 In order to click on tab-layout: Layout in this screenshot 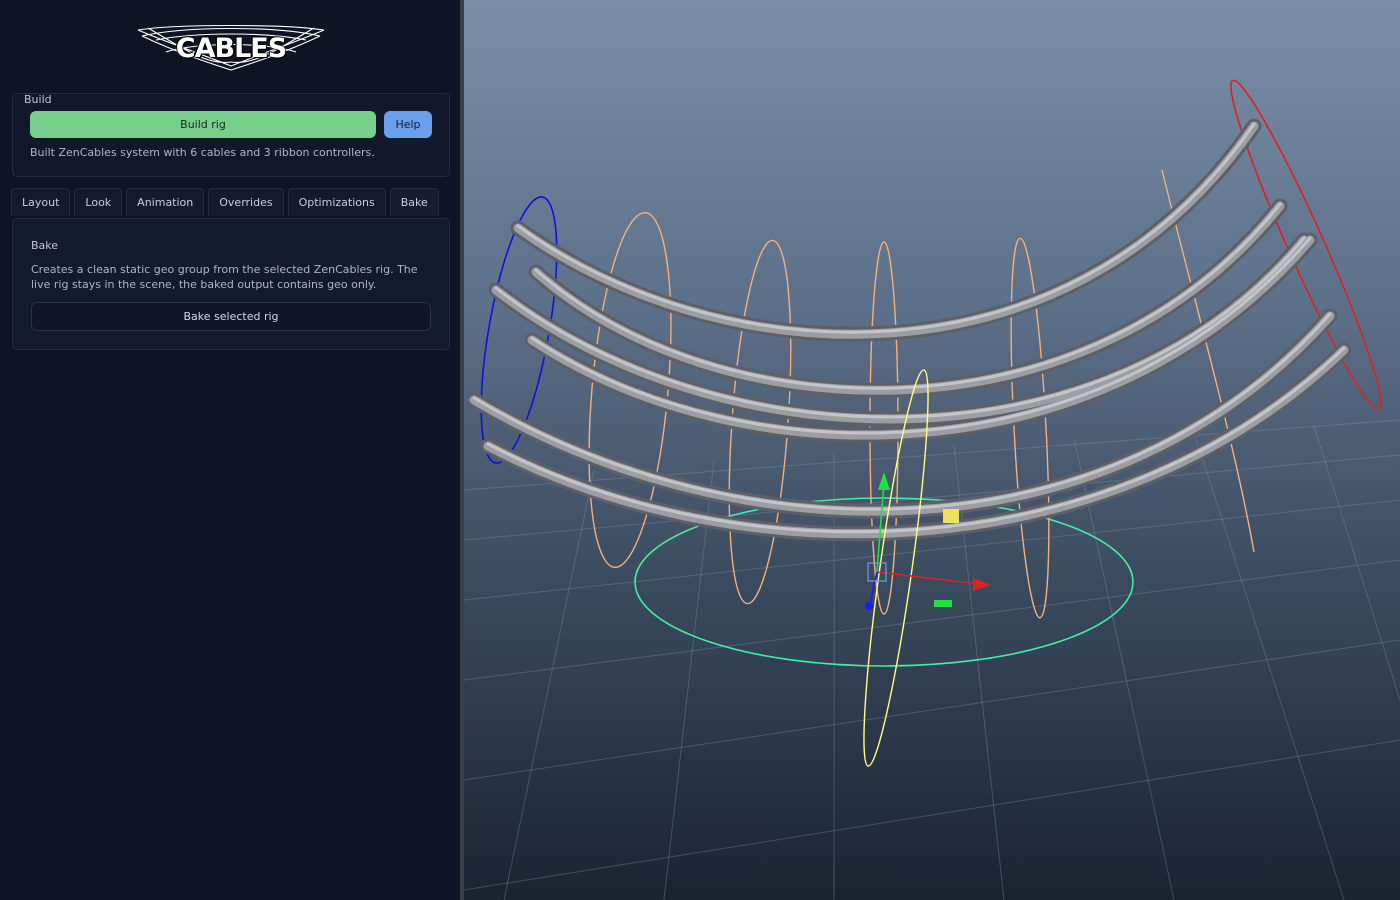, I will do `click(41, 202)`.